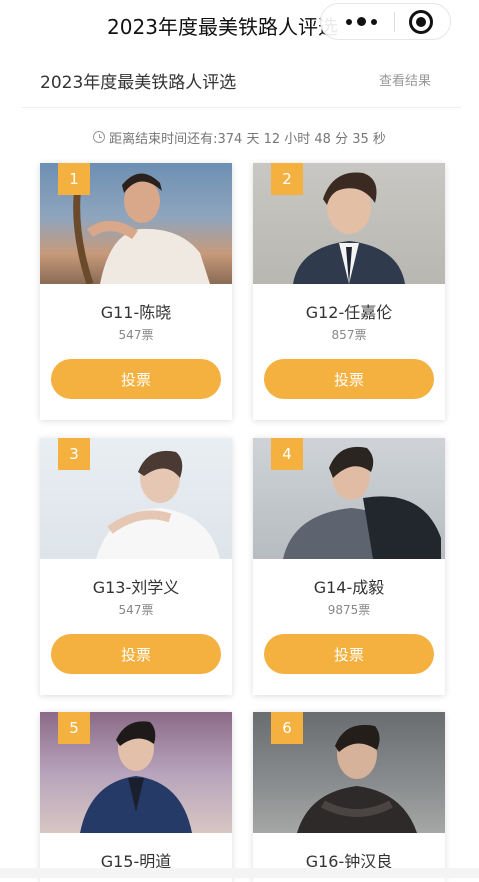 This screenshot has height=882, width=479. I want to click on candidate-card: 6 G16-钟汉良, so click(349, 797).